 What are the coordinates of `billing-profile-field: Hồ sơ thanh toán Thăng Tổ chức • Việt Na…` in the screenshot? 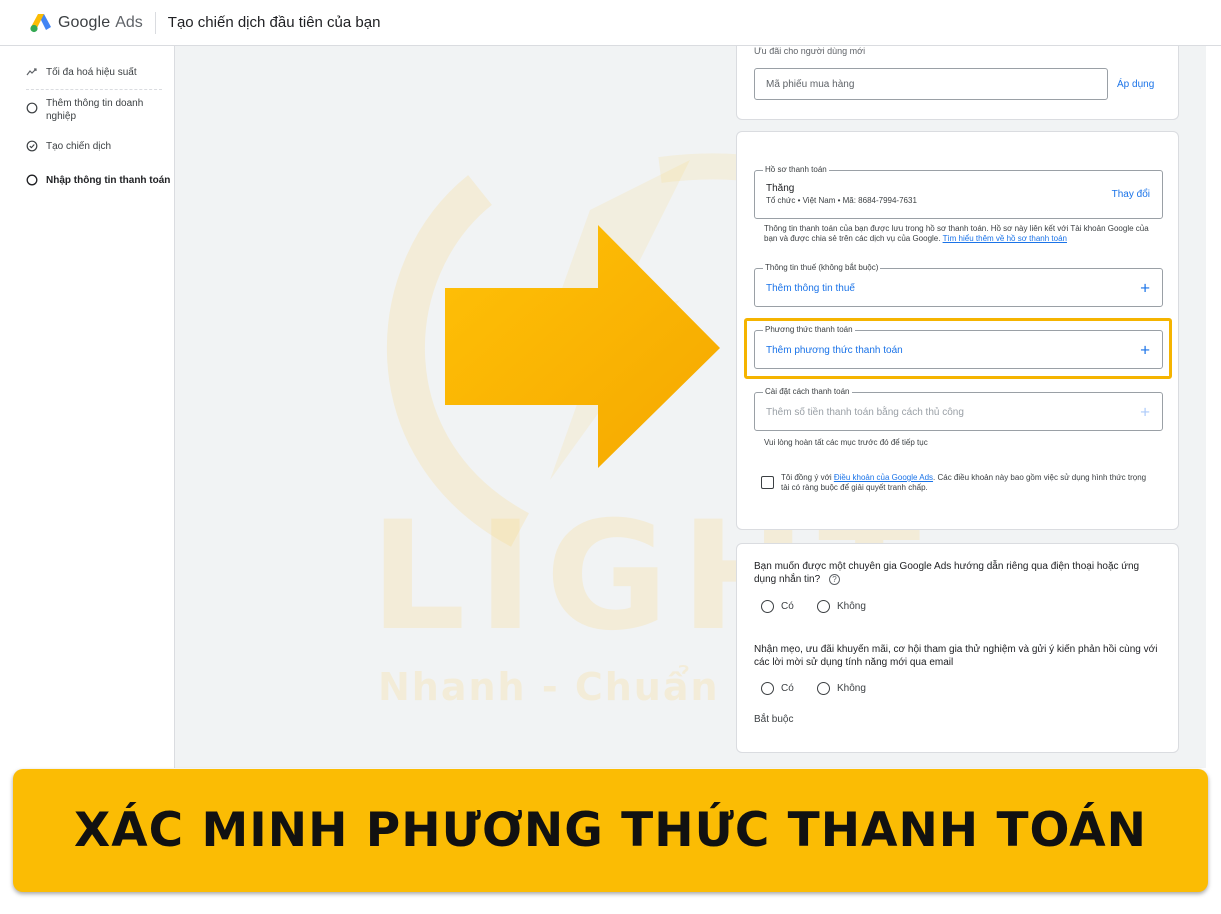 It's located at (958, 192).